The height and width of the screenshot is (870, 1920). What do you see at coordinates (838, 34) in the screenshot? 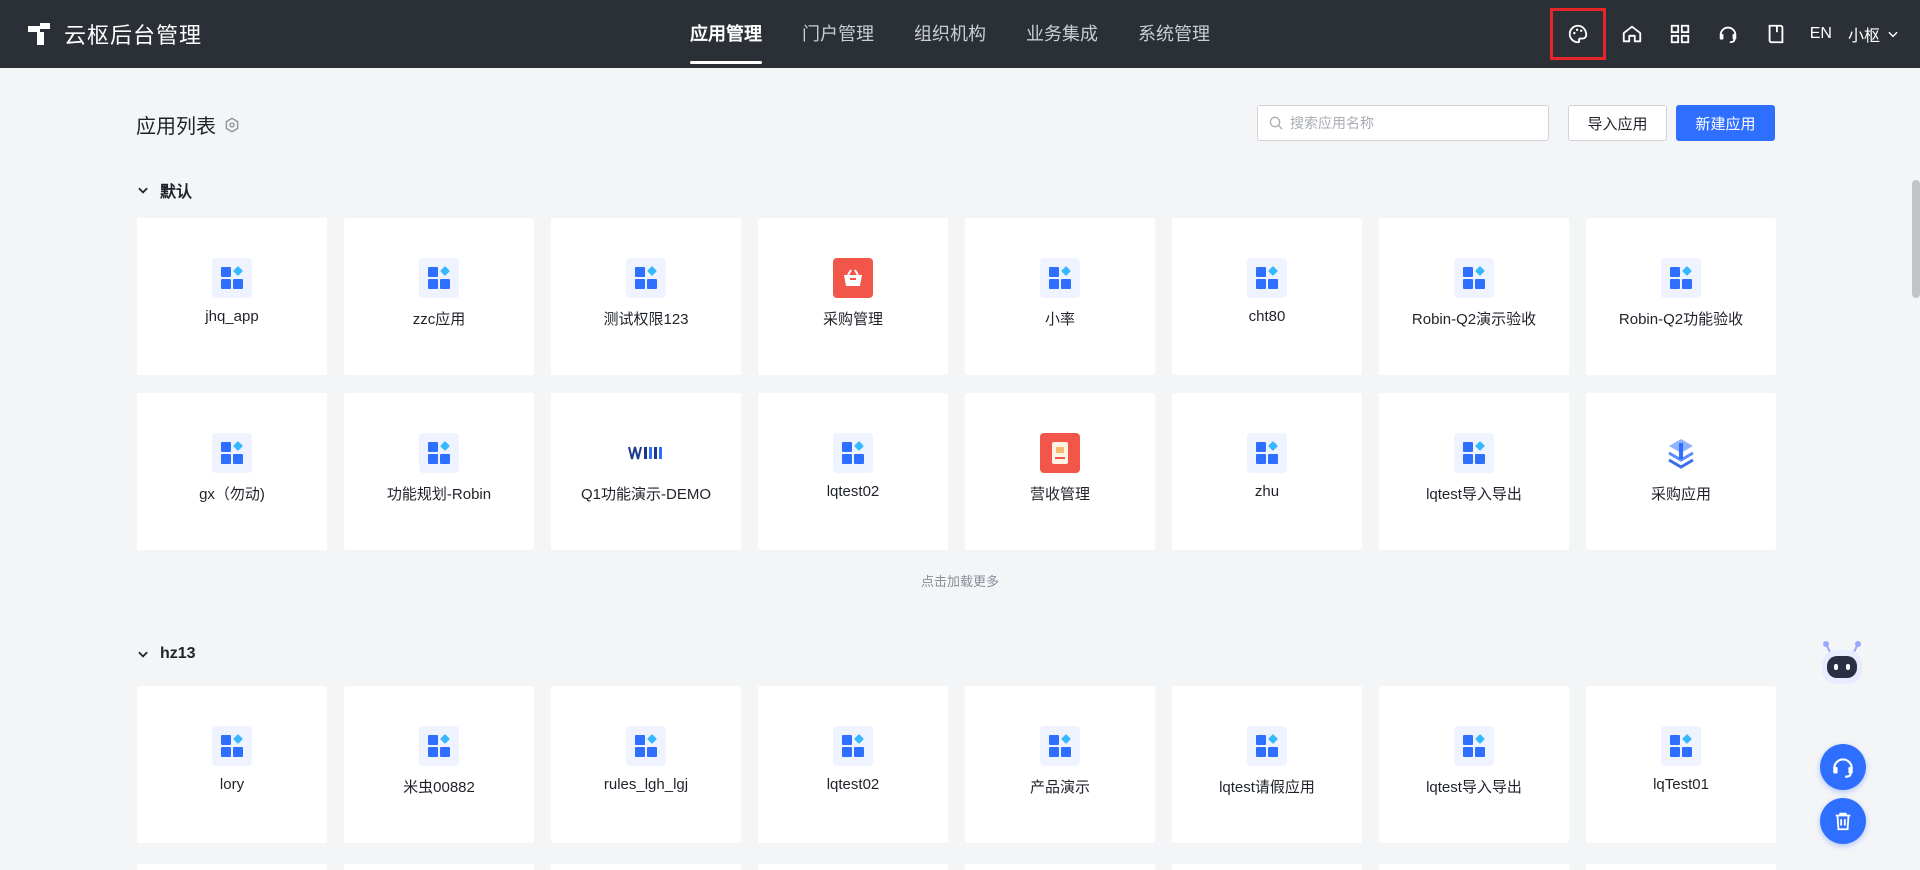
I see `nav-item-portal-management: 门户管理` at bounding box center [838, 34].